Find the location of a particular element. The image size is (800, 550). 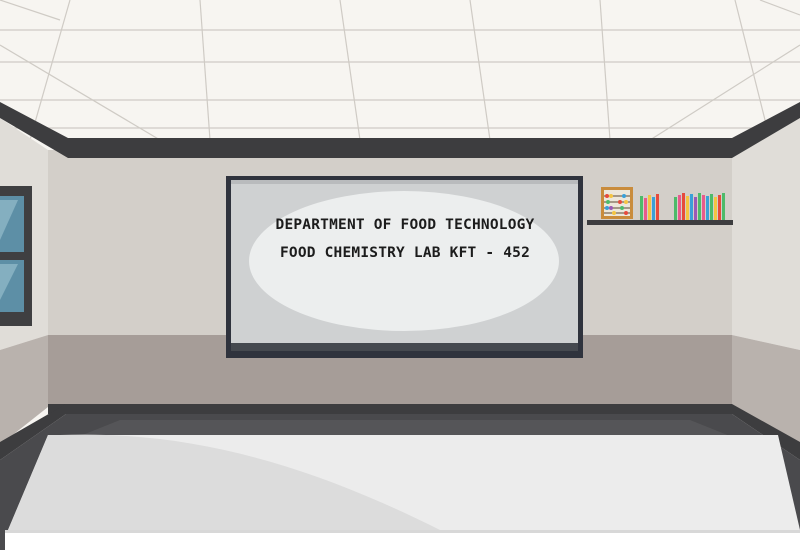

abacus-icon is located at coordinates (617, 203).